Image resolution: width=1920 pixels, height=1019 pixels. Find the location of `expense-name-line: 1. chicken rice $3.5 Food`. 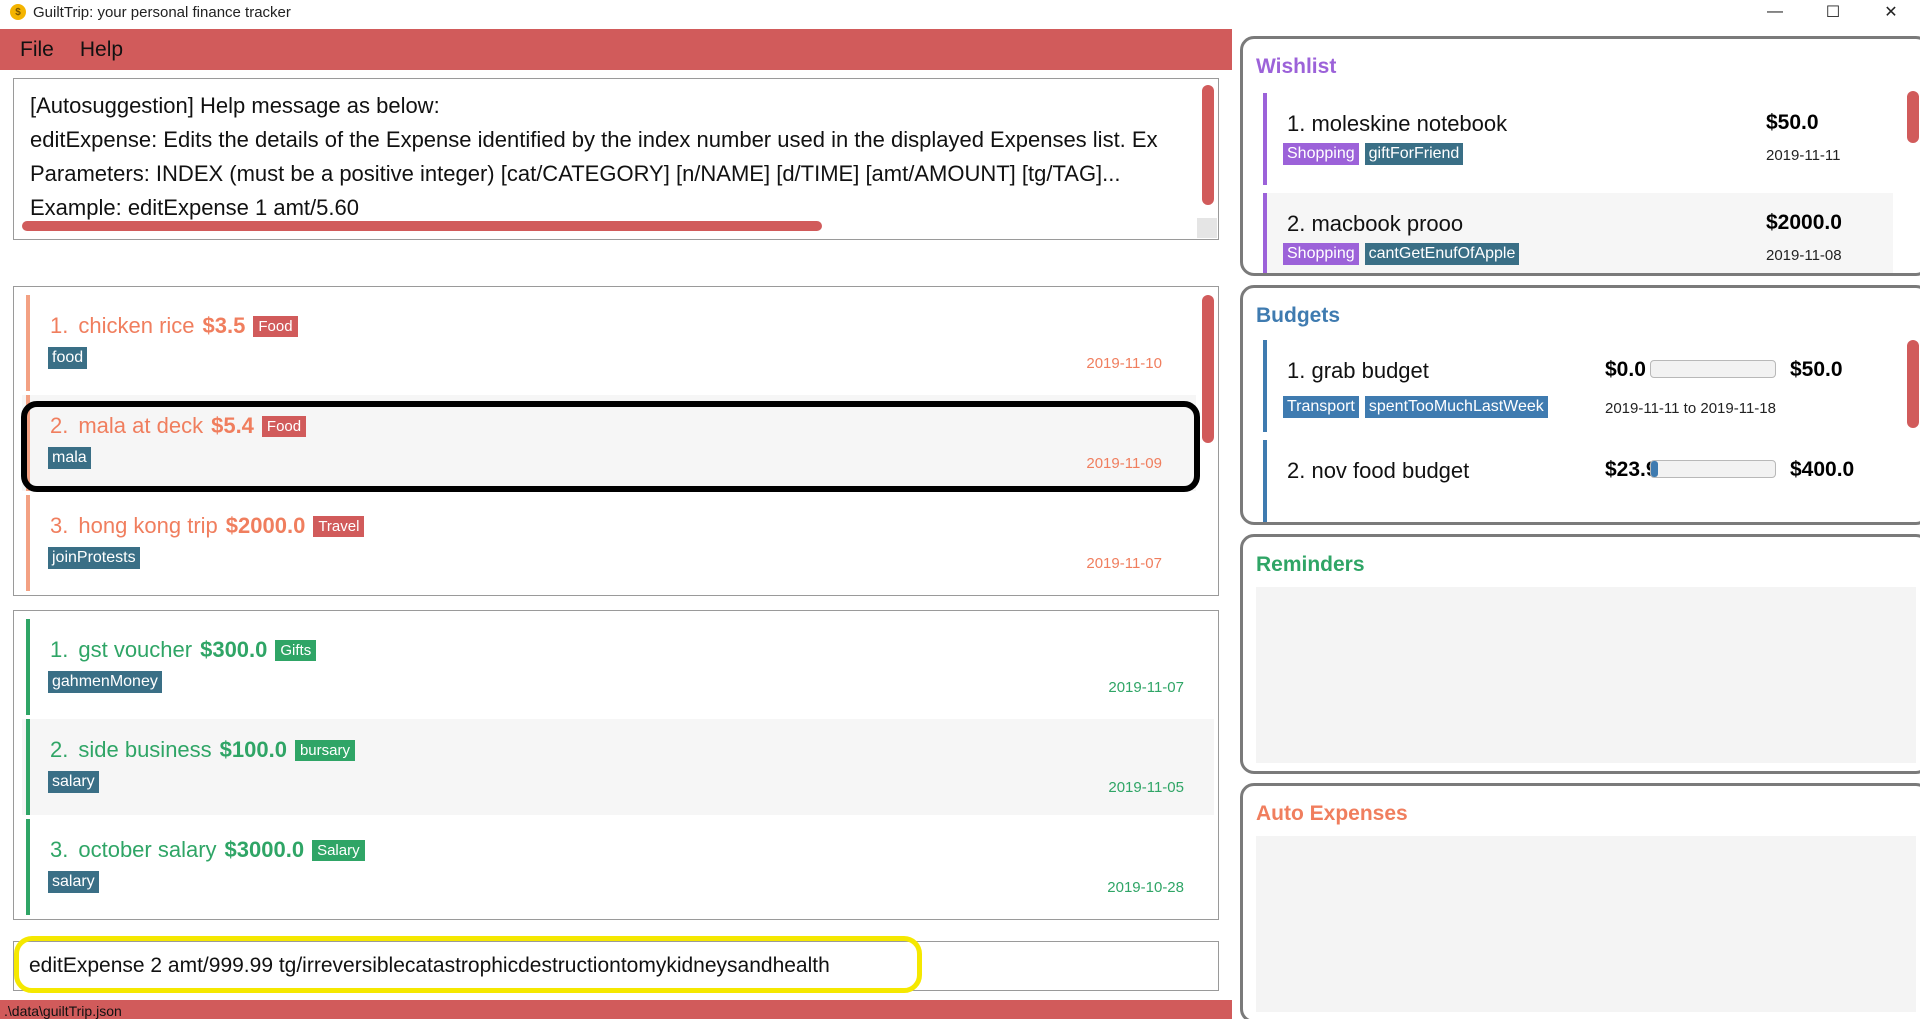

expense-name-line: 1. chicken rice $3.5 Food is located at coordinates (174, 326).